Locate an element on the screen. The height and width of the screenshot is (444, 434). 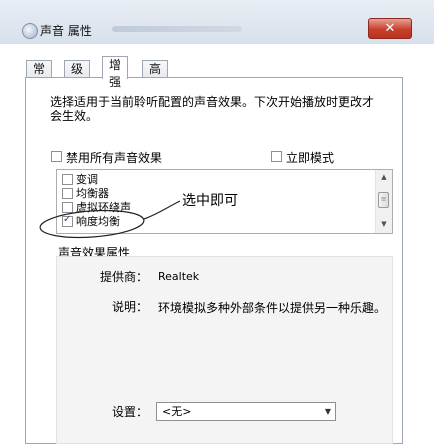
setting-value: <无> is located at coordinates (177, 411).